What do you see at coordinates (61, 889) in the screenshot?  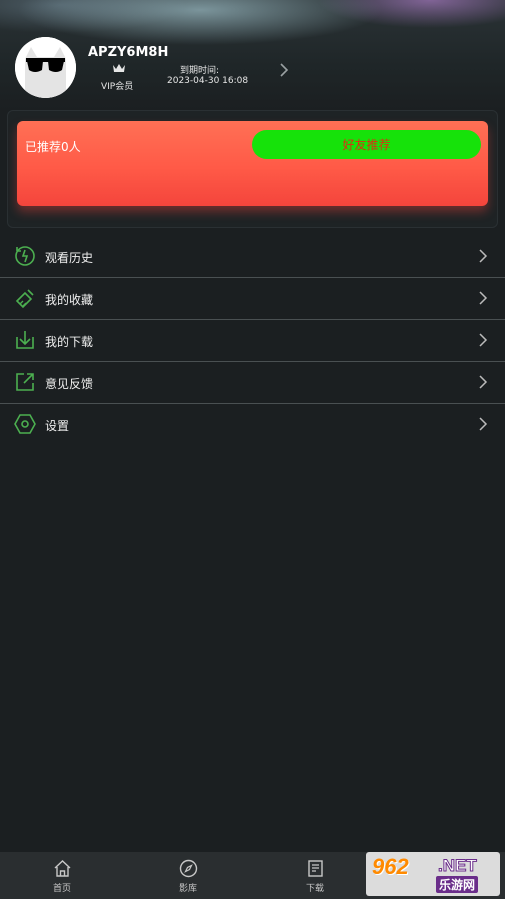 I see `tab-label: 首页` at bounding box center [61, 889].